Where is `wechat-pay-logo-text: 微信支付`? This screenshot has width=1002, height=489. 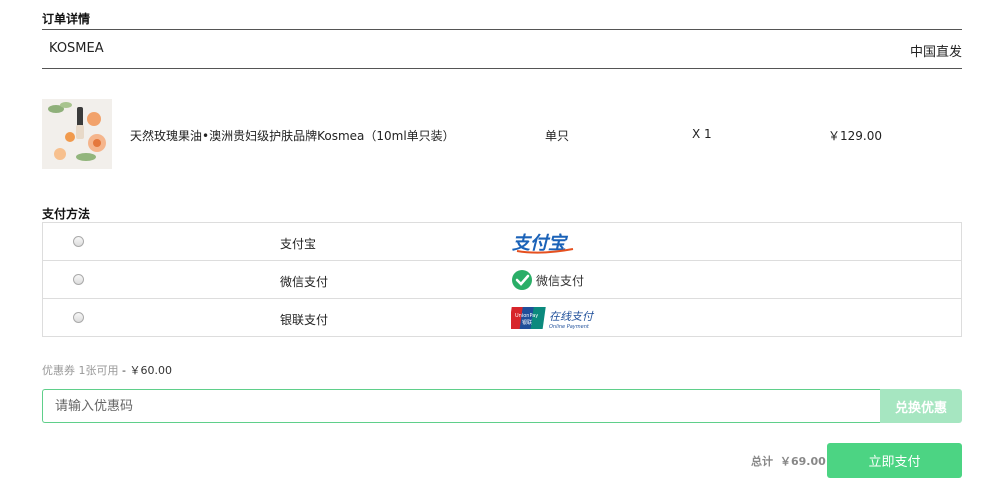 wechat-pay-logo-text: 微信支付 is located at coordinates (560, 281).